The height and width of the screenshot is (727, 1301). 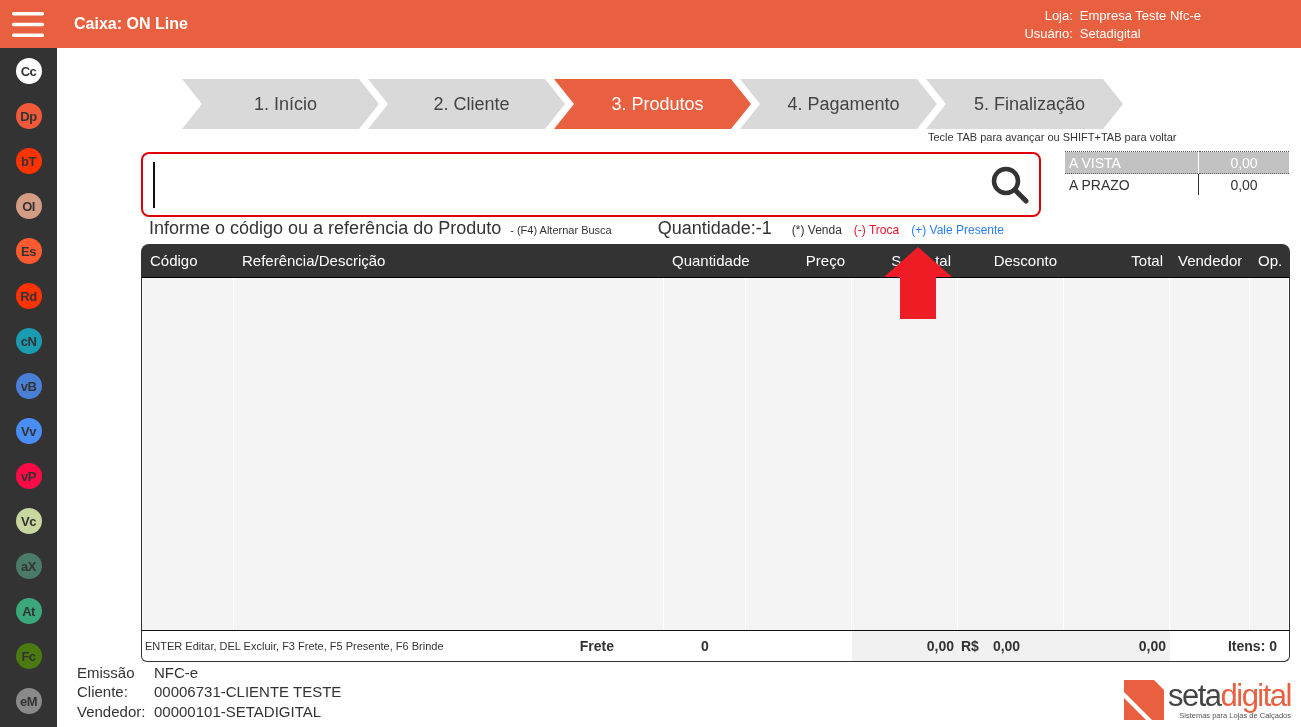 I want to click on column-header: Vendedor, so click(x=1210, y=260).